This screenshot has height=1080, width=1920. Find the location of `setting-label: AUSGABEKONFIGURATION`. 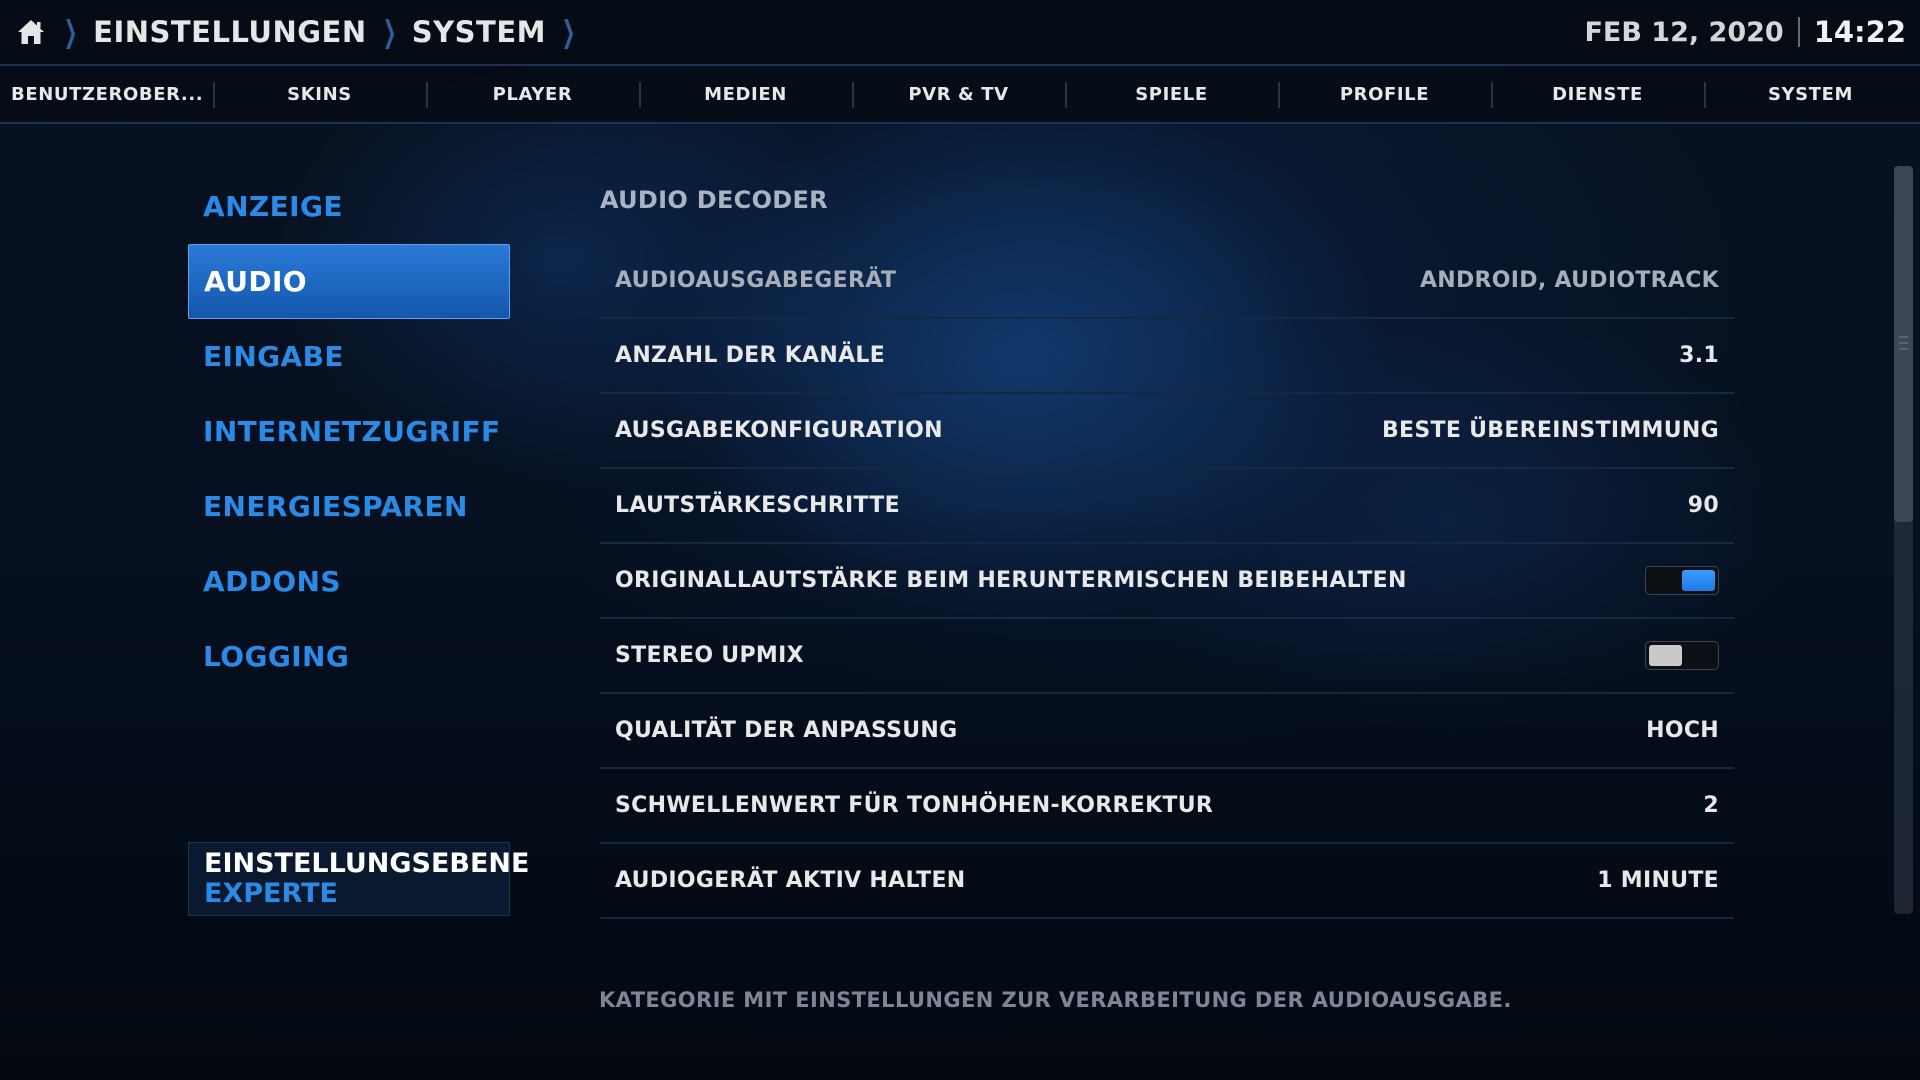

setting-label: AUSGABEKONFIGURATION is located at coordinates (779, 430).